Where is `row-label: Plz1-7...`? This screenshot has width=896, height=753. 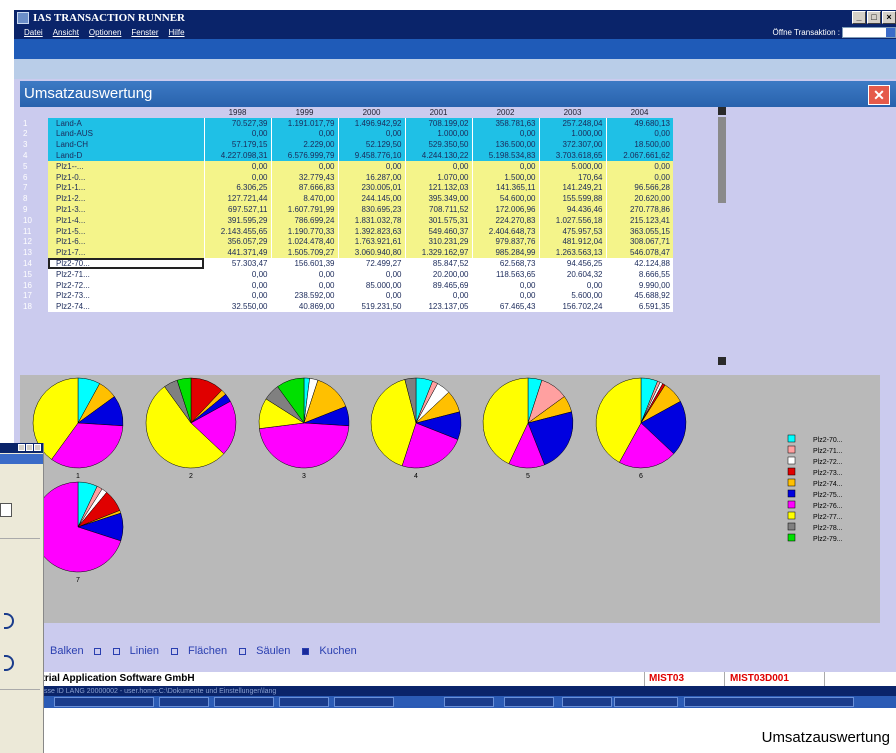
row-label: Plz1-7... is located at coordinates (126, 253).